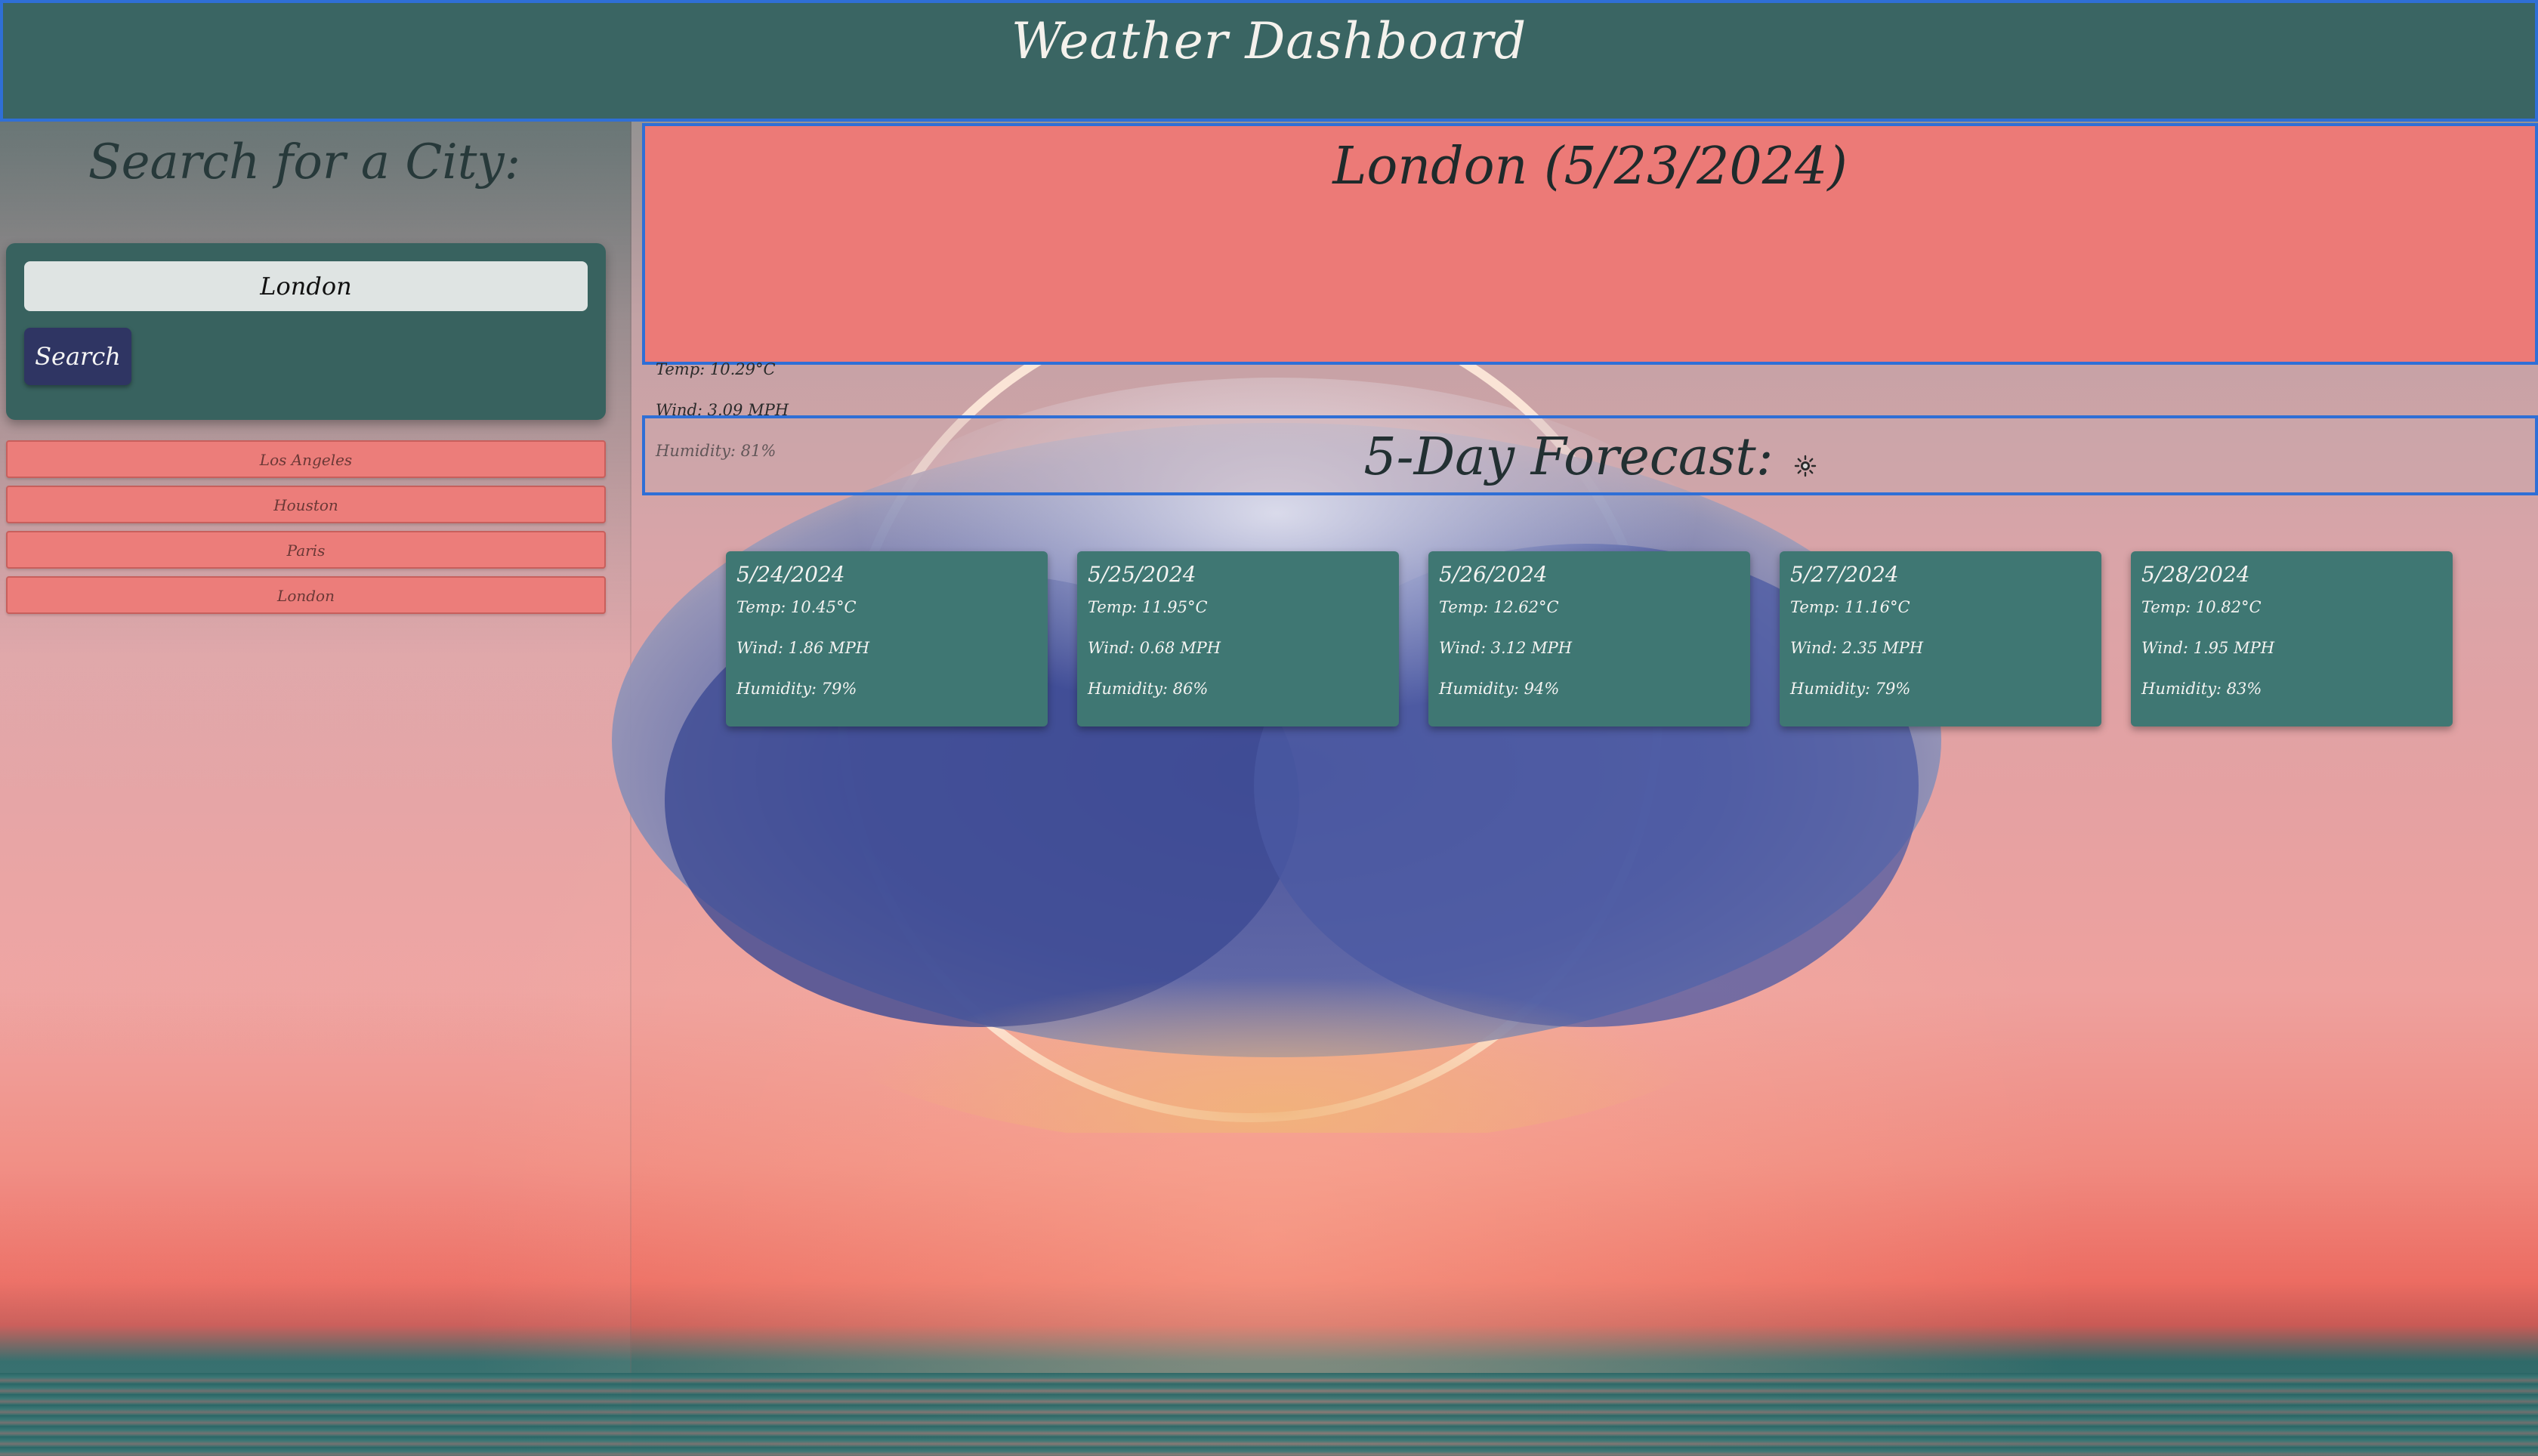  What do you see at coordinates (2195, 574) in the screenshot?
I see `forecast-date: 5/28/2024` at bounding box center [2195, 574].